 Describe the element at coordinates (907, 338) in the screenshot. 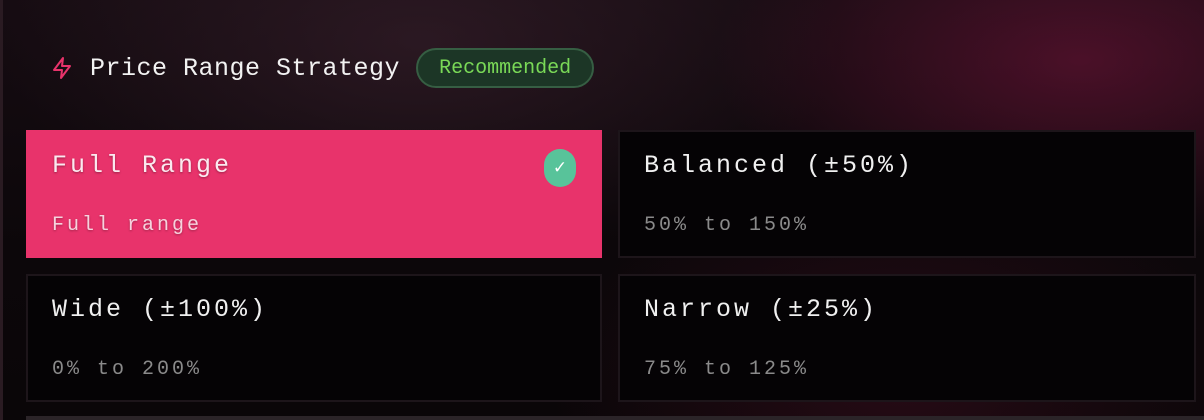

I see `option-card-narrow: Narrow (±25%) 75% to 125%` at that location.